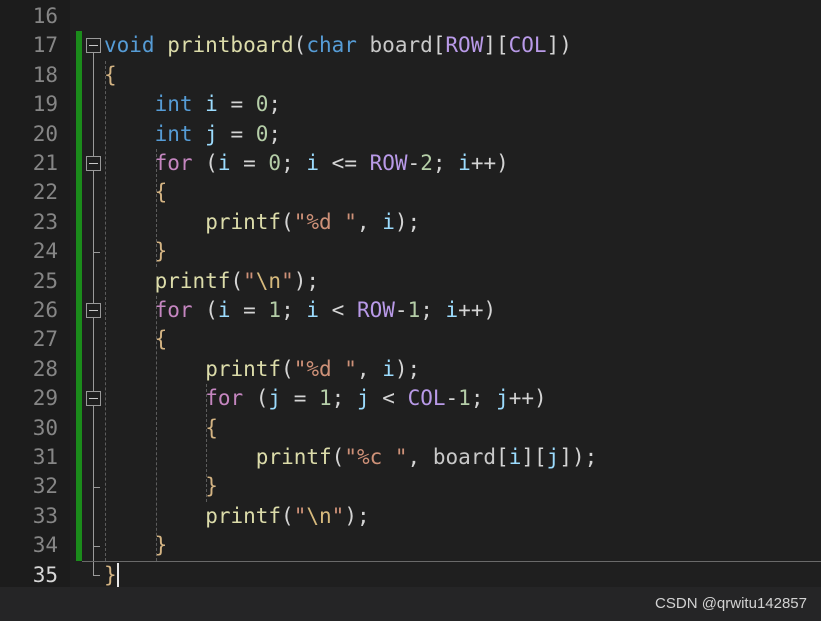 Image resolution: width=821 pixels, height=621 pixels. Describe the element at coordinates (426, 398) in the screenshot. I see `code-token: COL` at that location.